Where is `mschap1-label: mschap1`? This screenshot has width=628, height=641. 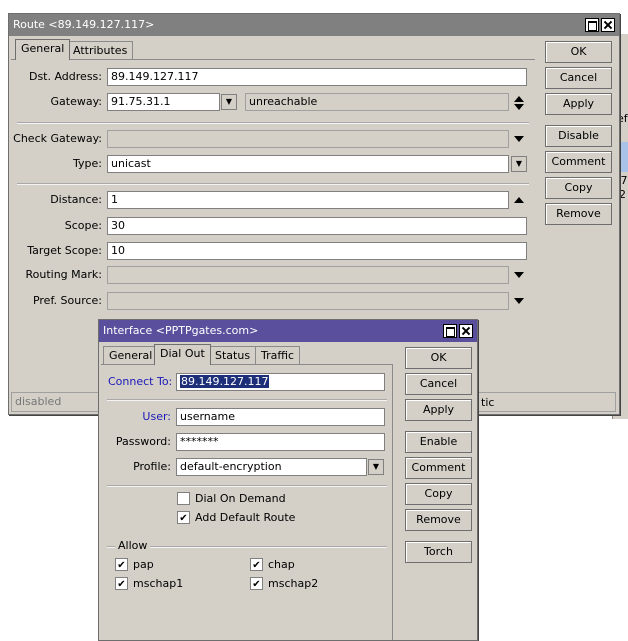 mschap1-label: mschap1 is located at coordinates (158, 583).